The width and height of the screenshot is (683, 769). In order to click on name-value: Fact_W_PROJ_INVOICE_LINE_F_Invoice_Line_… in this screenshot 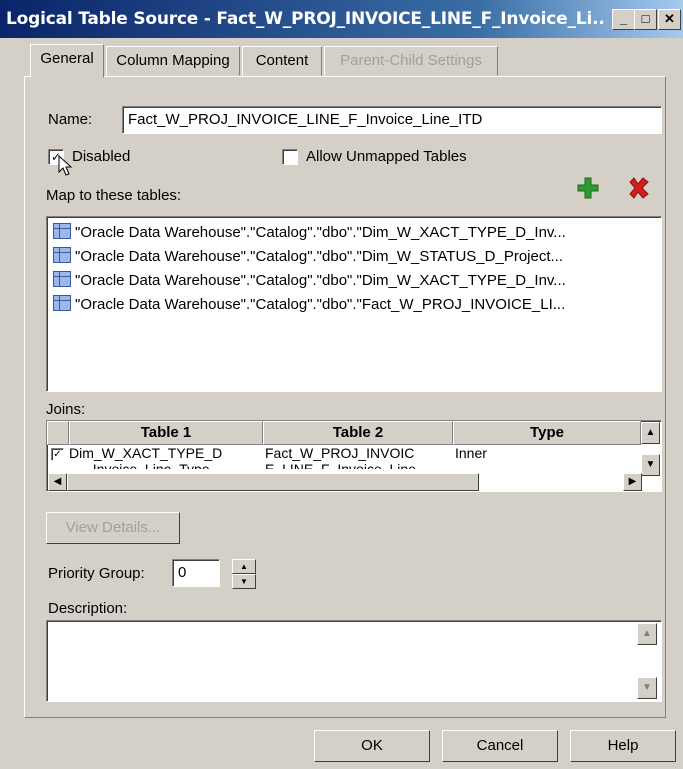, I will do `click(305, 119)`.